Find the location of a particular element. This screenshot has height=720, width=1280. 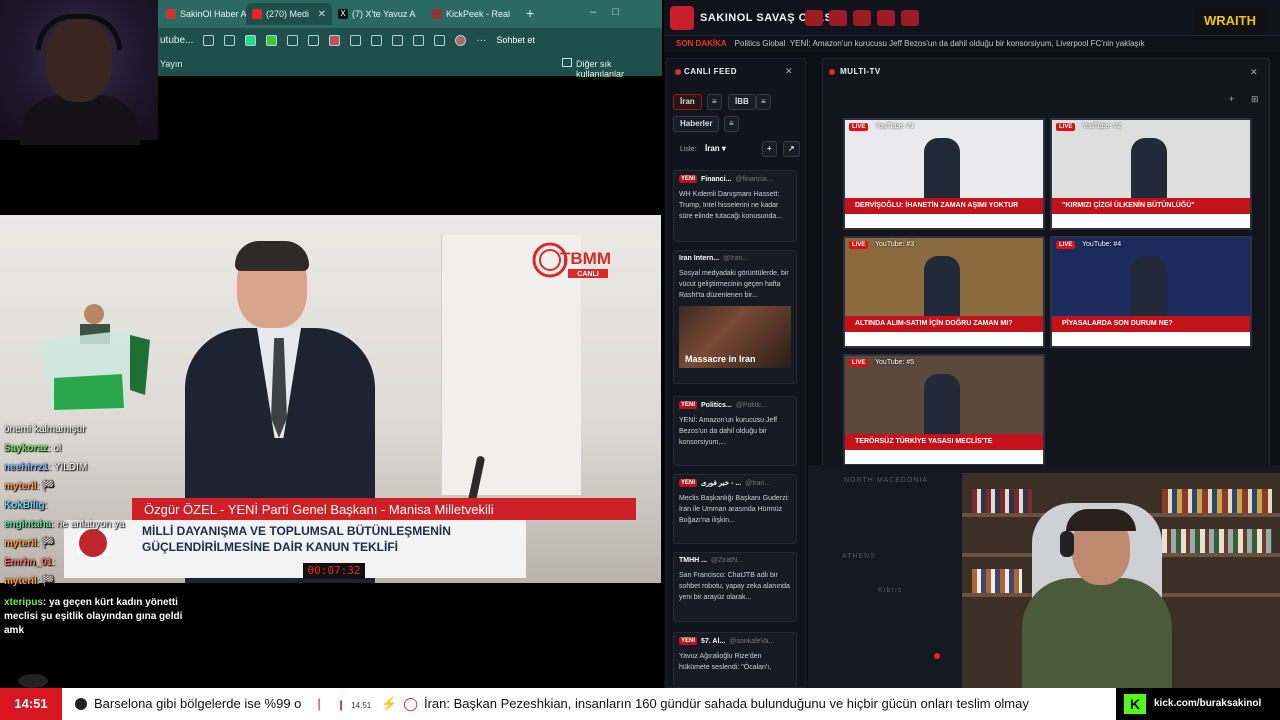

calendar-icon is located at coordinates (910, 18).